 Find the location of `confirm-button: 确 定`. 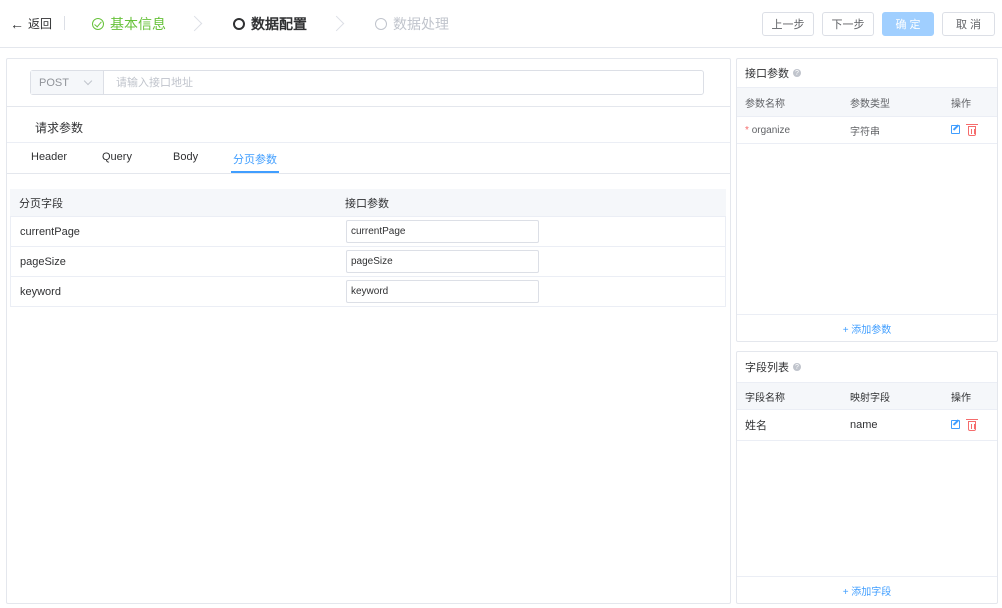

confirm-button: 确 定 is located at coordinates (908, 24).